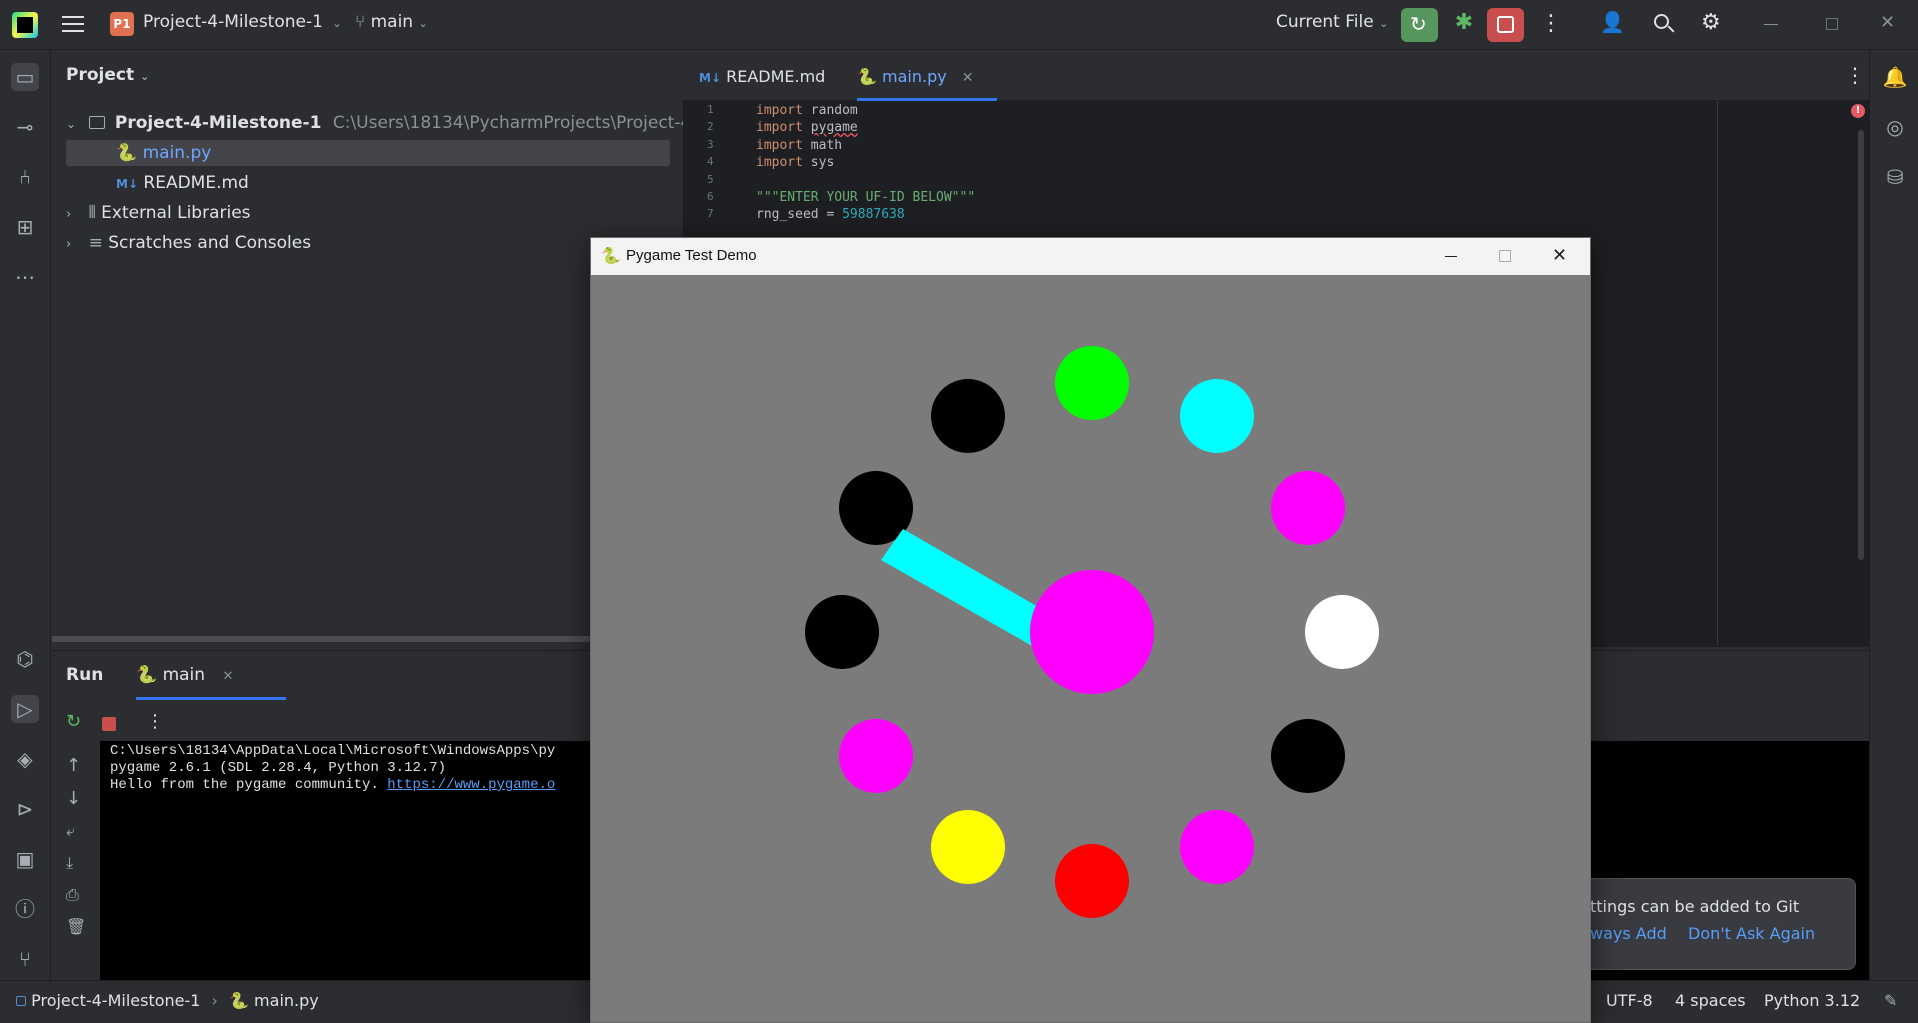 This screenshot has height=1023, width=1918. I want to click on tab-options-icon: ⋮, so click(1855, 75).